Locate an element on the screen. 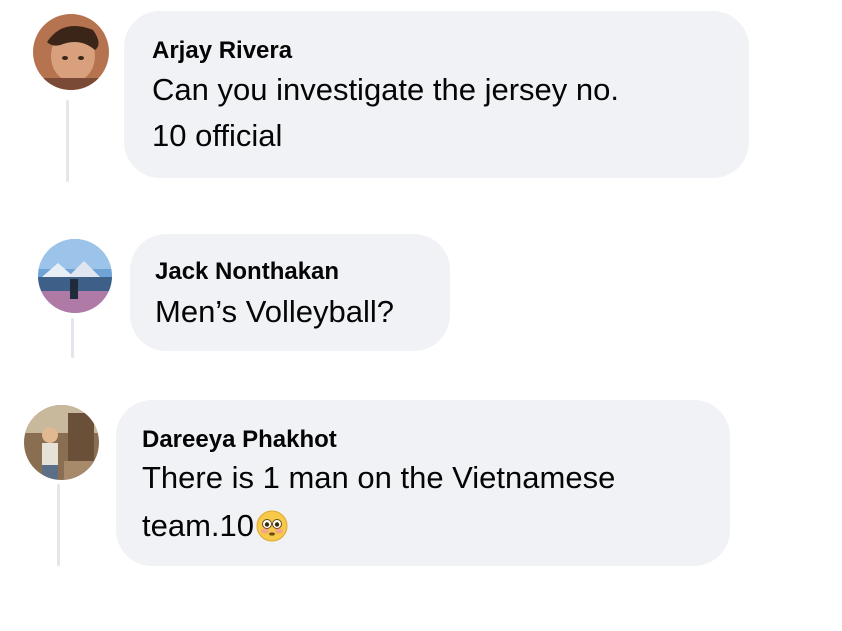 This screenshot has height=631, width=842. comment-text-line: 10 official is located at coordinates (217, 135).